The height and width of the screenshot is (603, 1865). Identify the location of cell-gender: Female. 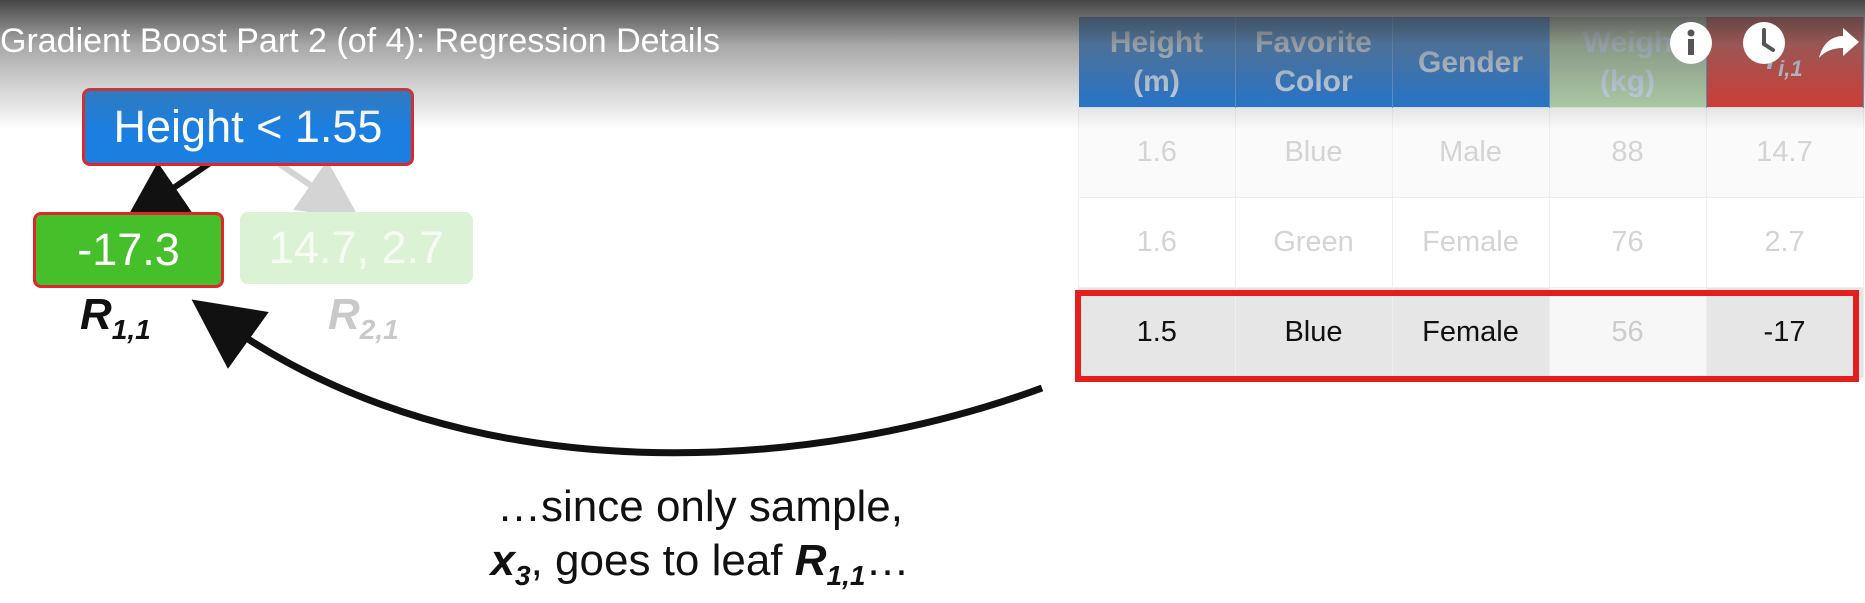
(1470, 242).